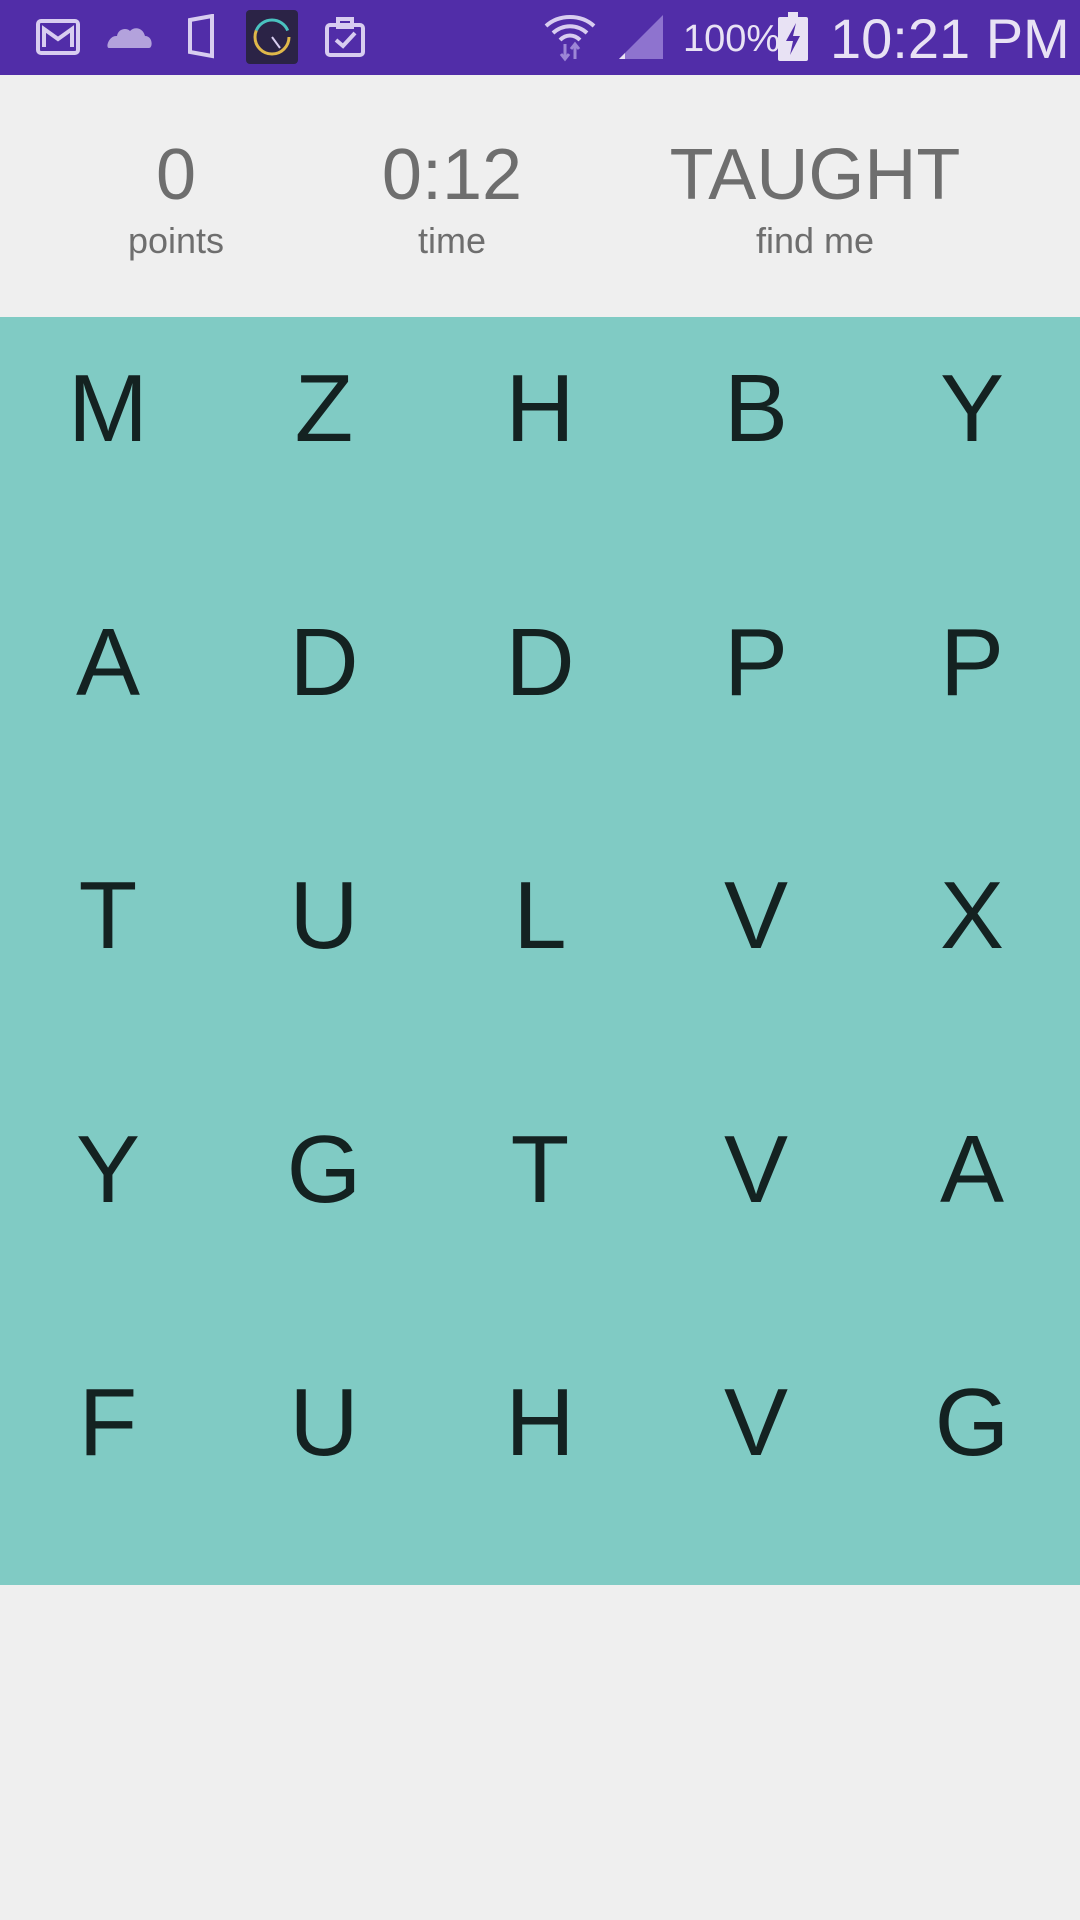 The height and width of the screenshot is (1920, 1080). I want to click on speed-gauge-icon, so click(272, 37).